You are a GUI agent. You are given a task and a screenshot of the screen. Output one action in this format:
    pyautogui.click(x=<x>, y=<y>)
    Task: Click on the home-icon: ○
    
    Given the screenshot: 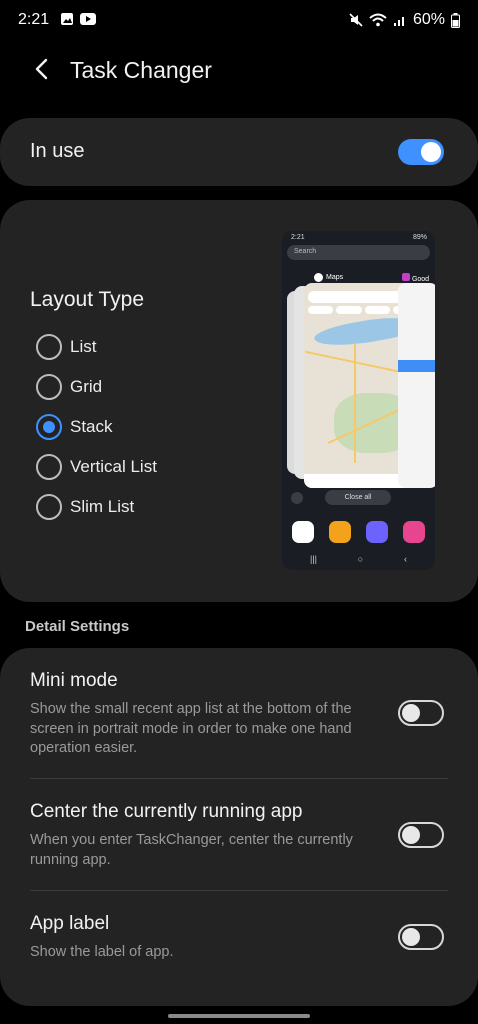 What is the action you would take?
    pyautogui.click(x=360, y=559)
    